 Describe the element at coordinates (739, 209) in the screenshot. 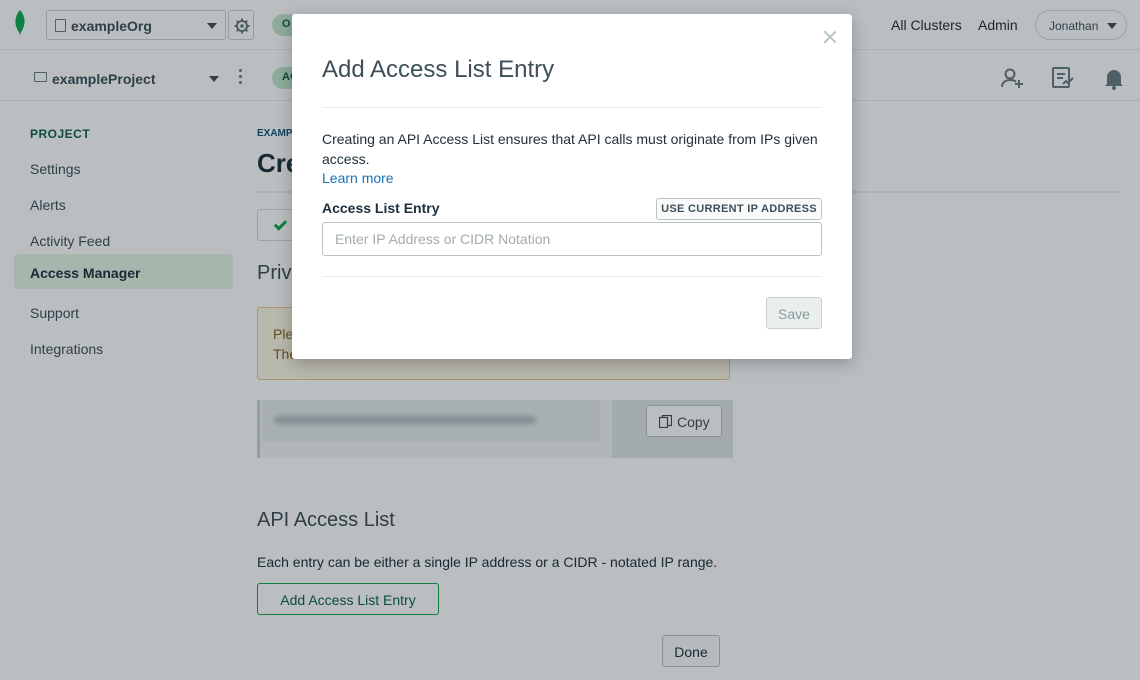

I see `use-current-ip-button: USE CURRENT IP ADDRESS` at that location.